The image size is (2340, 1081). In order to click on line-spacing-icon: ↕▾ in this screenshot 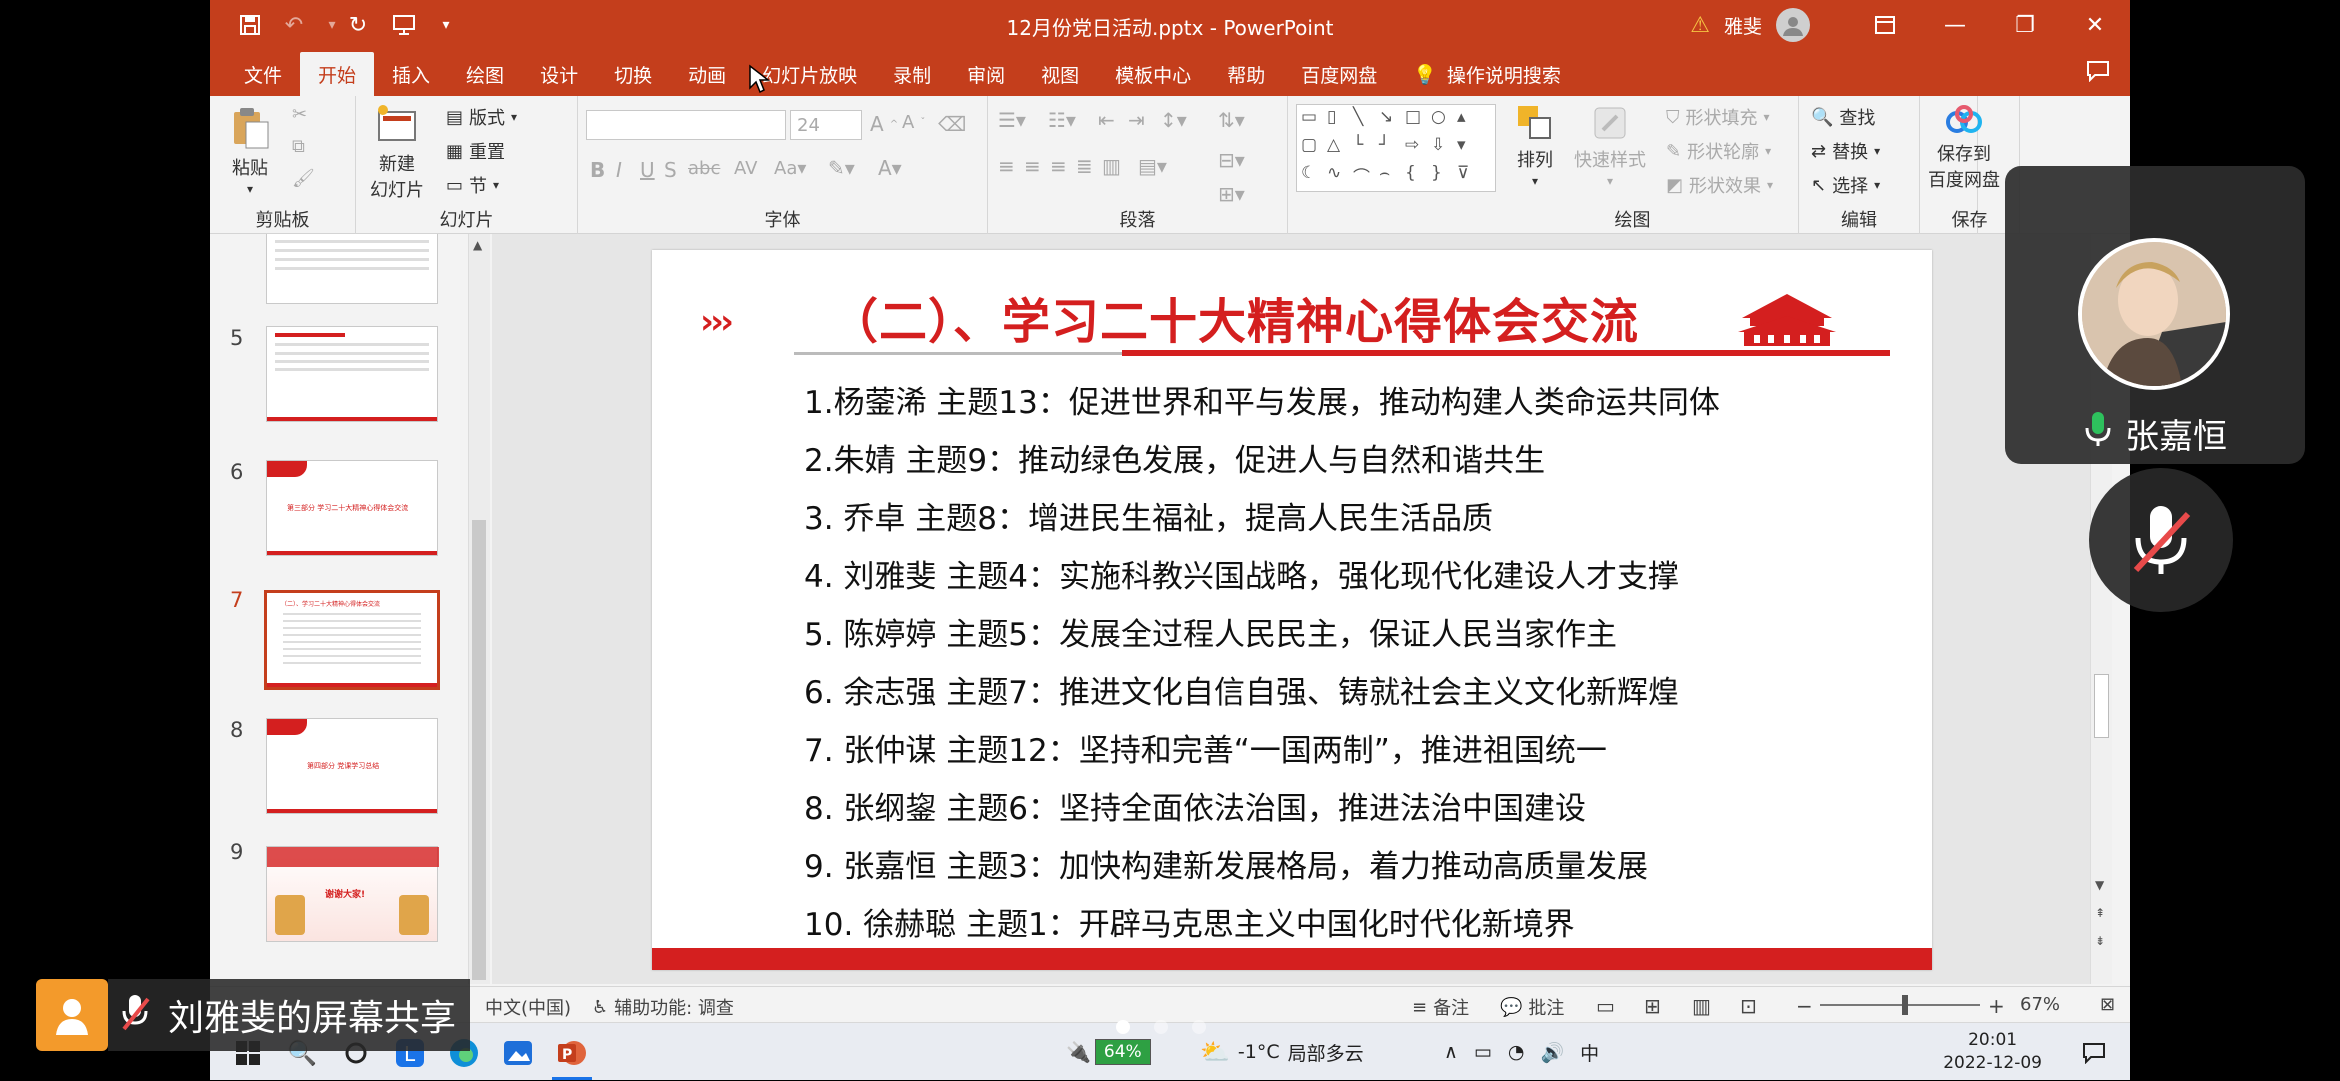, I will do `click(1173, 120)`.